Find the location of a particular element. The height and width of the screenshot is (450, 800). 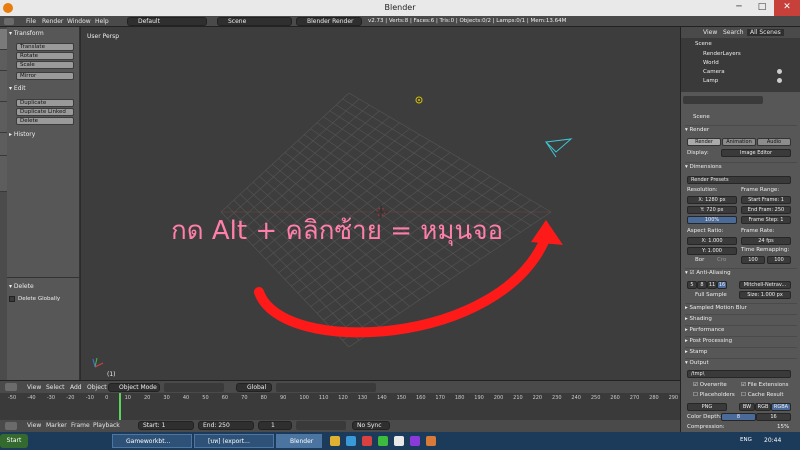

duplicate-linked-button: Duplicate Linked is located at coordinates (45, 112).